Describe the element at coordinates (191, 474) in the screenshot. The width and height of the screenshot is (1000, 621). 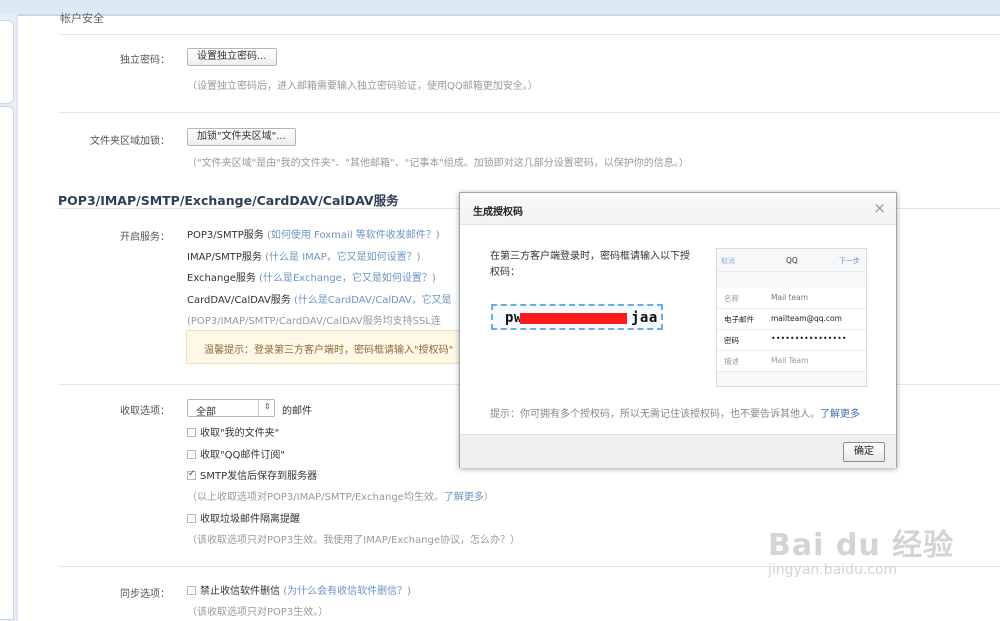
I see `checkbox-checked` at that location.